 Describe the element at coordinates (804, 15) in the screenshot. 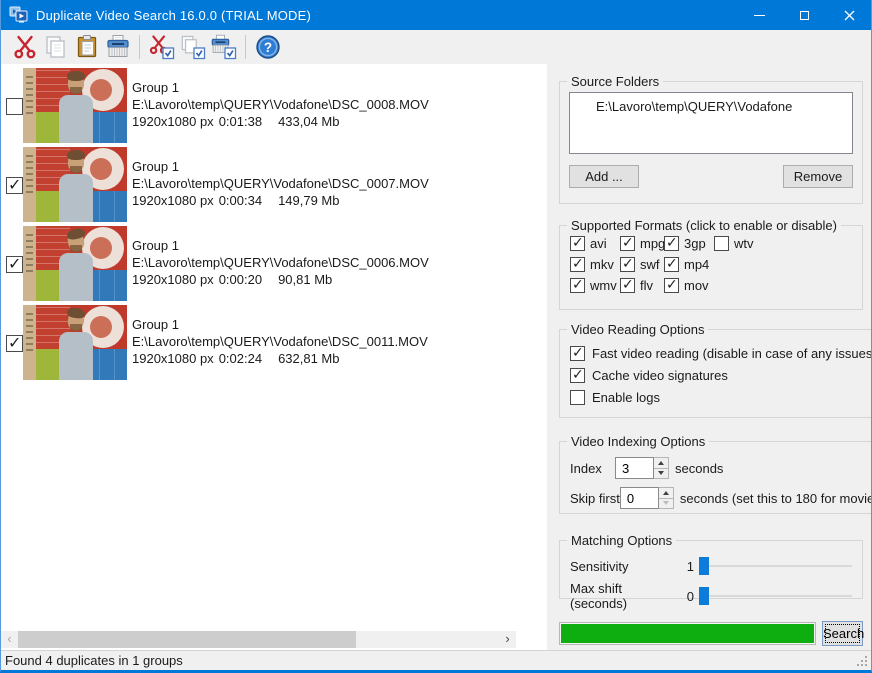

I see `maximize-button` at that location.